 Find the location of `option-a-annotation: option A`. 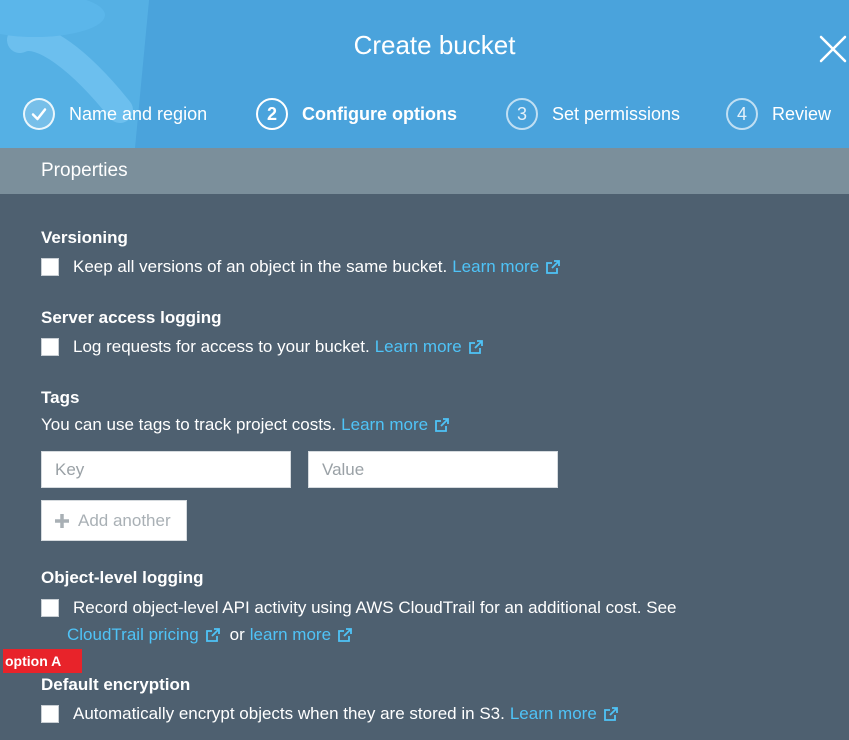

option-a-annotation: option A is located at coordinates (42, 661).